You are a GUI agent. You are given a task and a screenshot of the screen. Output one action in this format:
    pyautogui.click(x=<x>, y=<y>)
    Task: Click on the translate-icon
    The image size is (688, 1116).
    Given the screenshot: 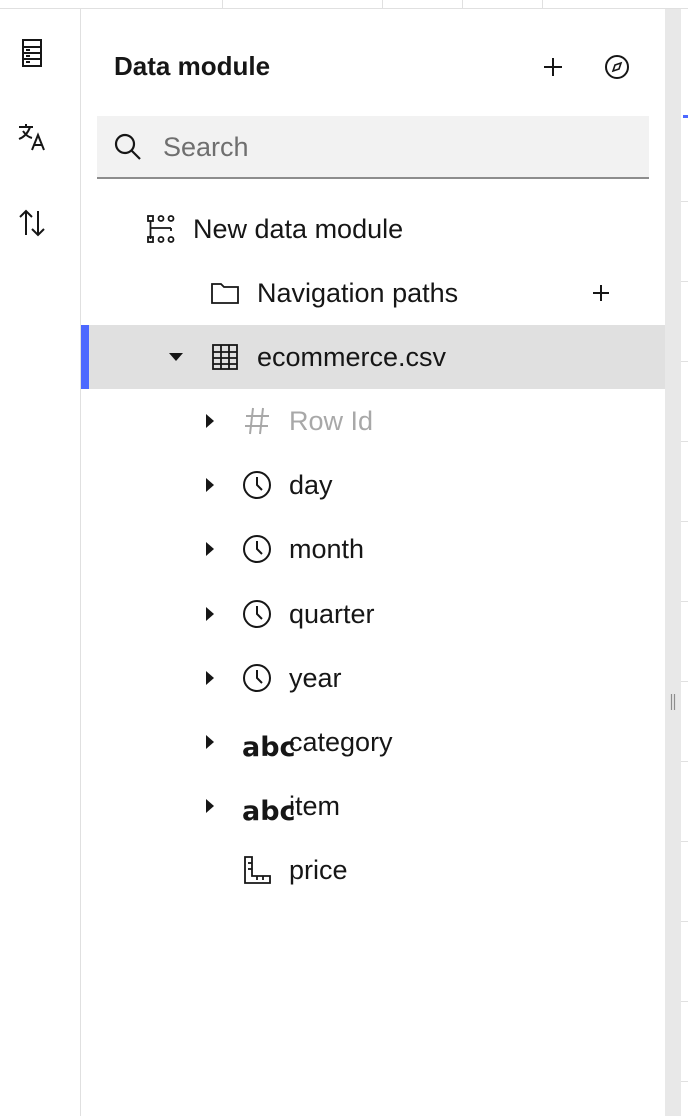 What is the action you would take?
    pyautogui.click(x=31, y=137)
    